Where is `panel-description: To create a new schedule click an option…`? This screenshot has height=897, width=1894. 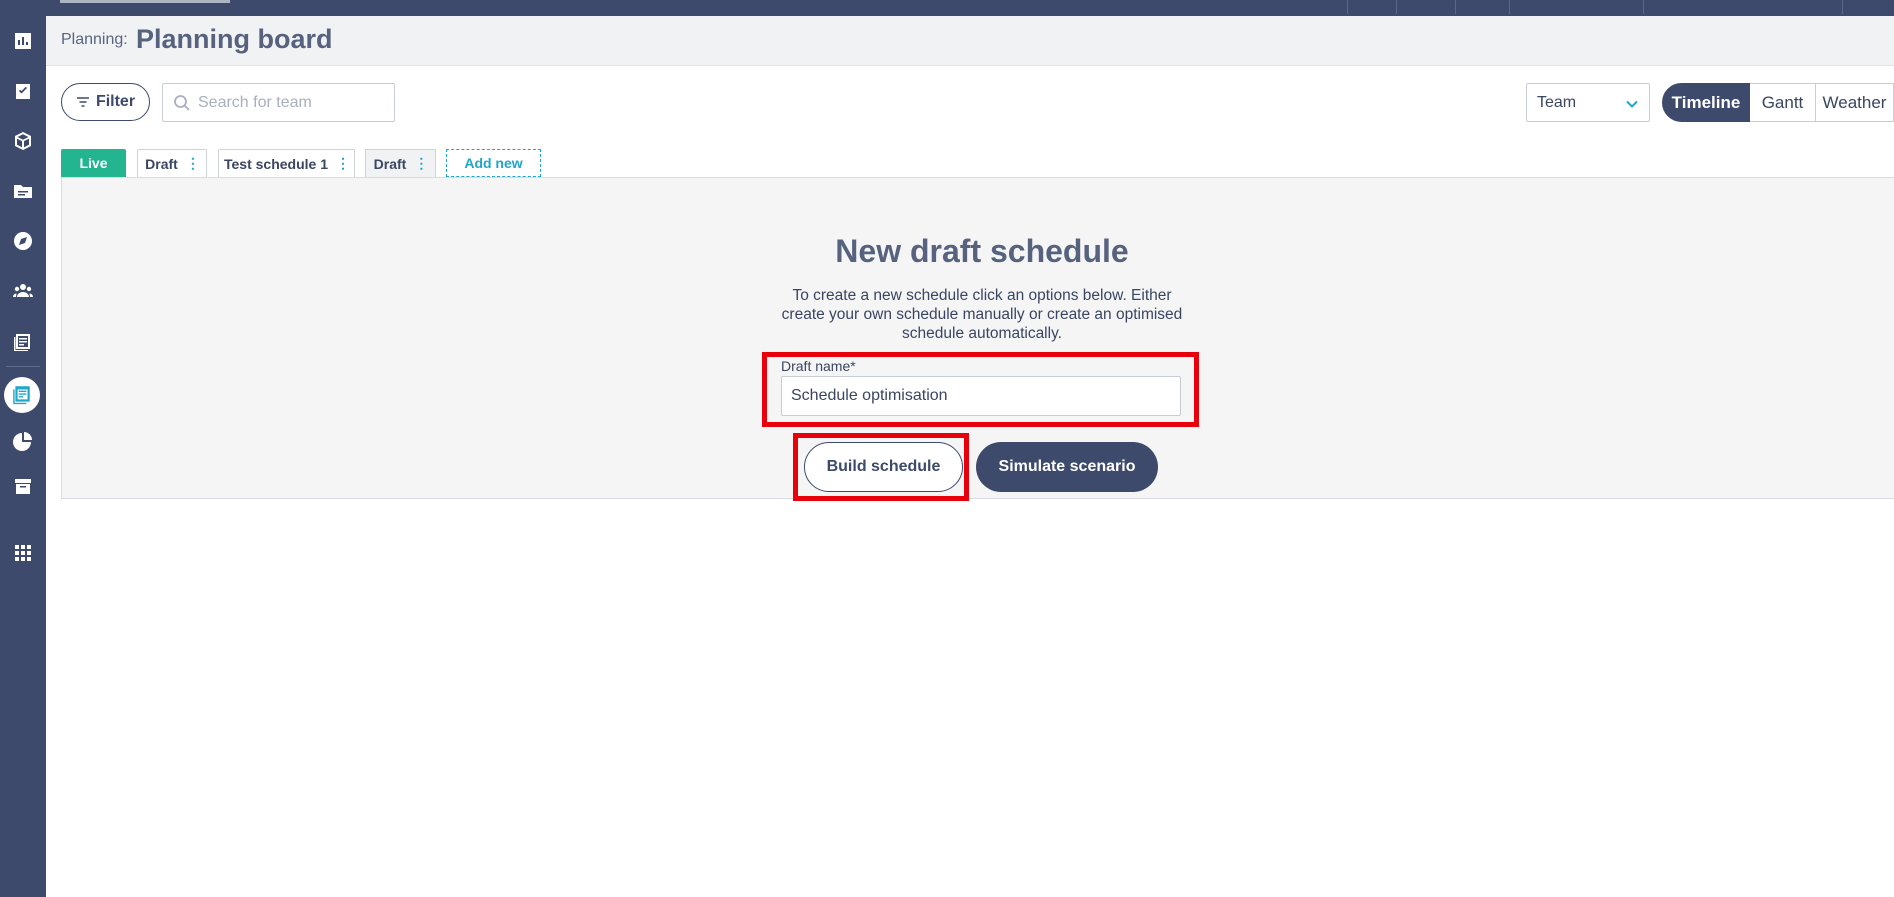
panel-description: To create a new schedule click an option… is located at coordinates (982, 314).